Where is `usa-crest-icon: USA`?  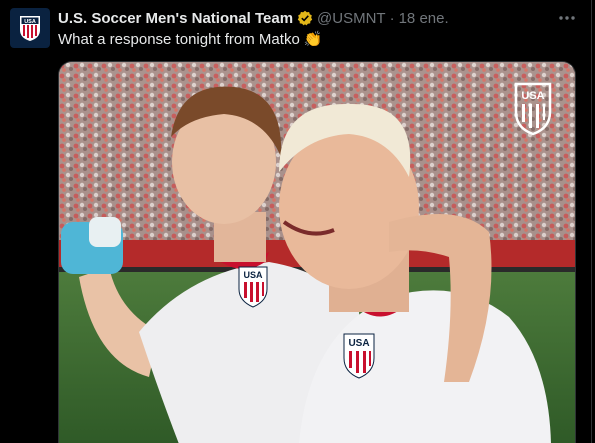
usa-crest-icon: USA is located at coordinates (30, 28).